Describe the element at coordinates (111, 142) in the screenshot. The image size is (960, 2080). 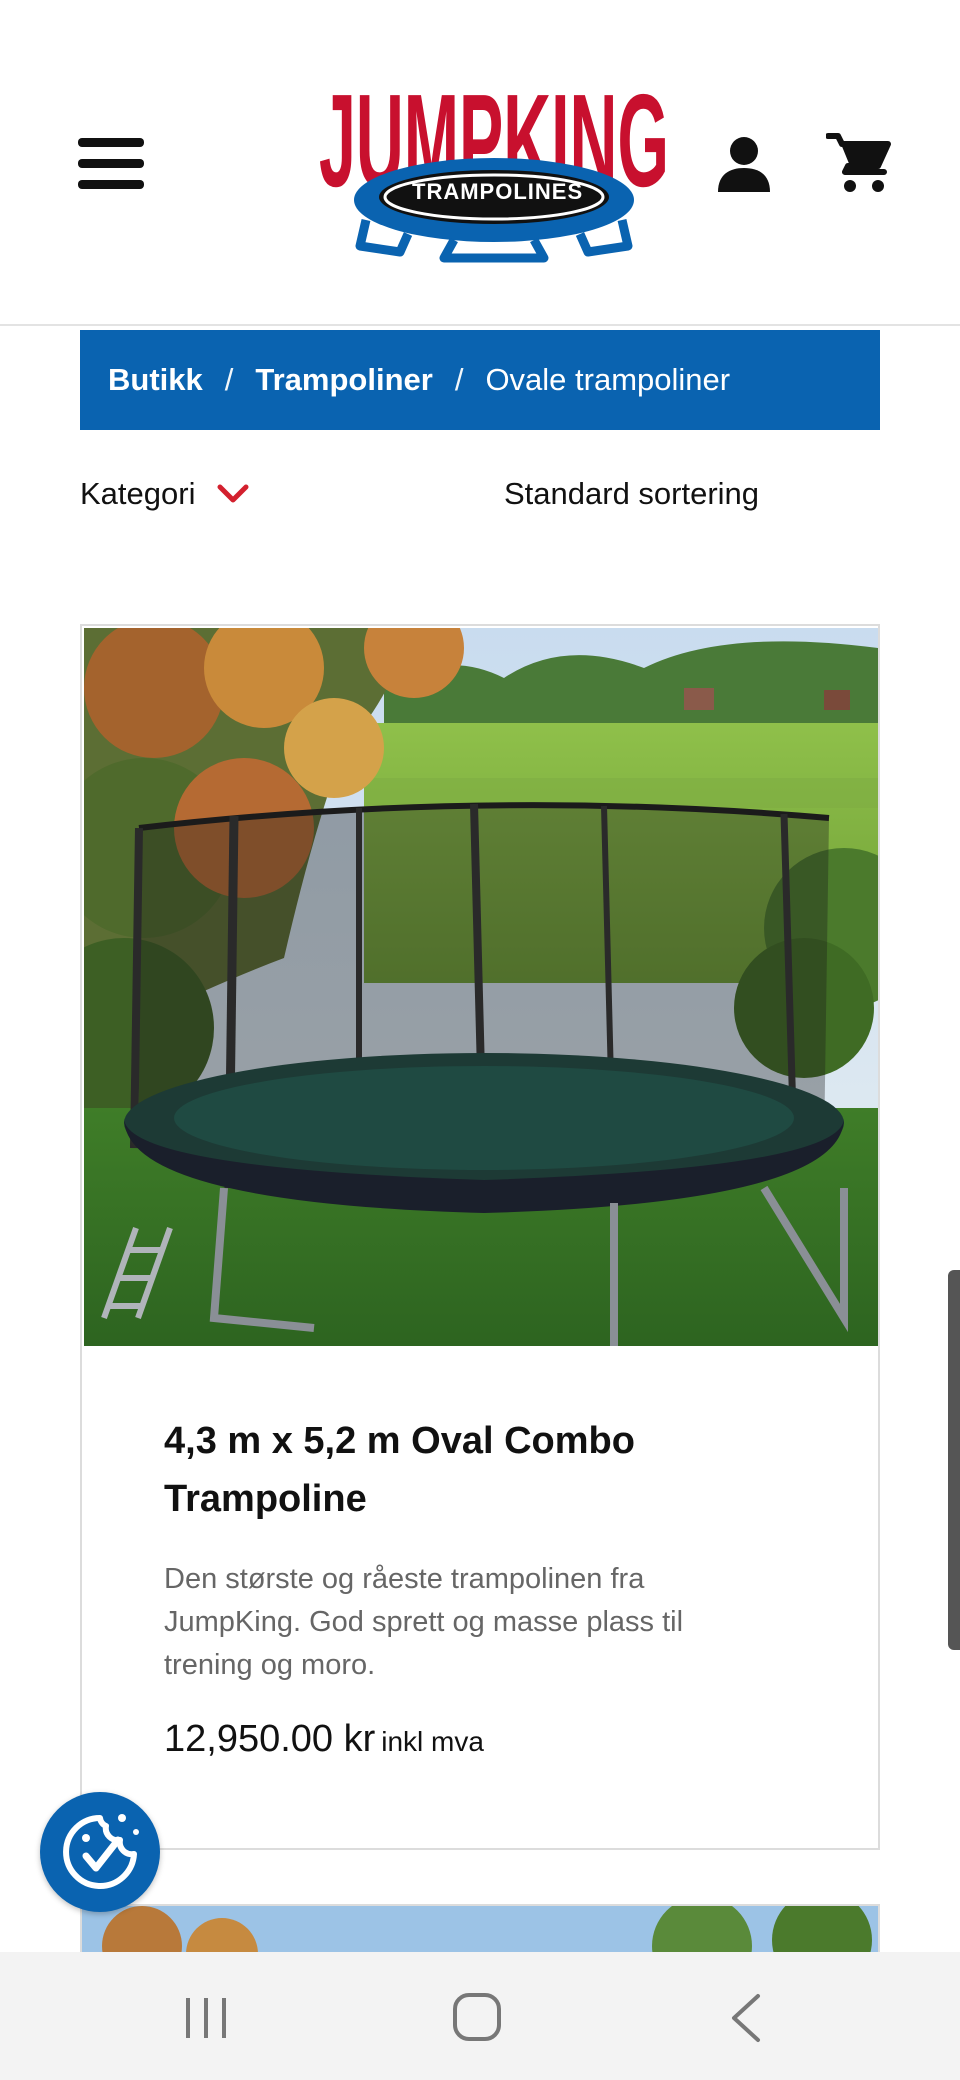
I see `hamburger-icon` at that location.